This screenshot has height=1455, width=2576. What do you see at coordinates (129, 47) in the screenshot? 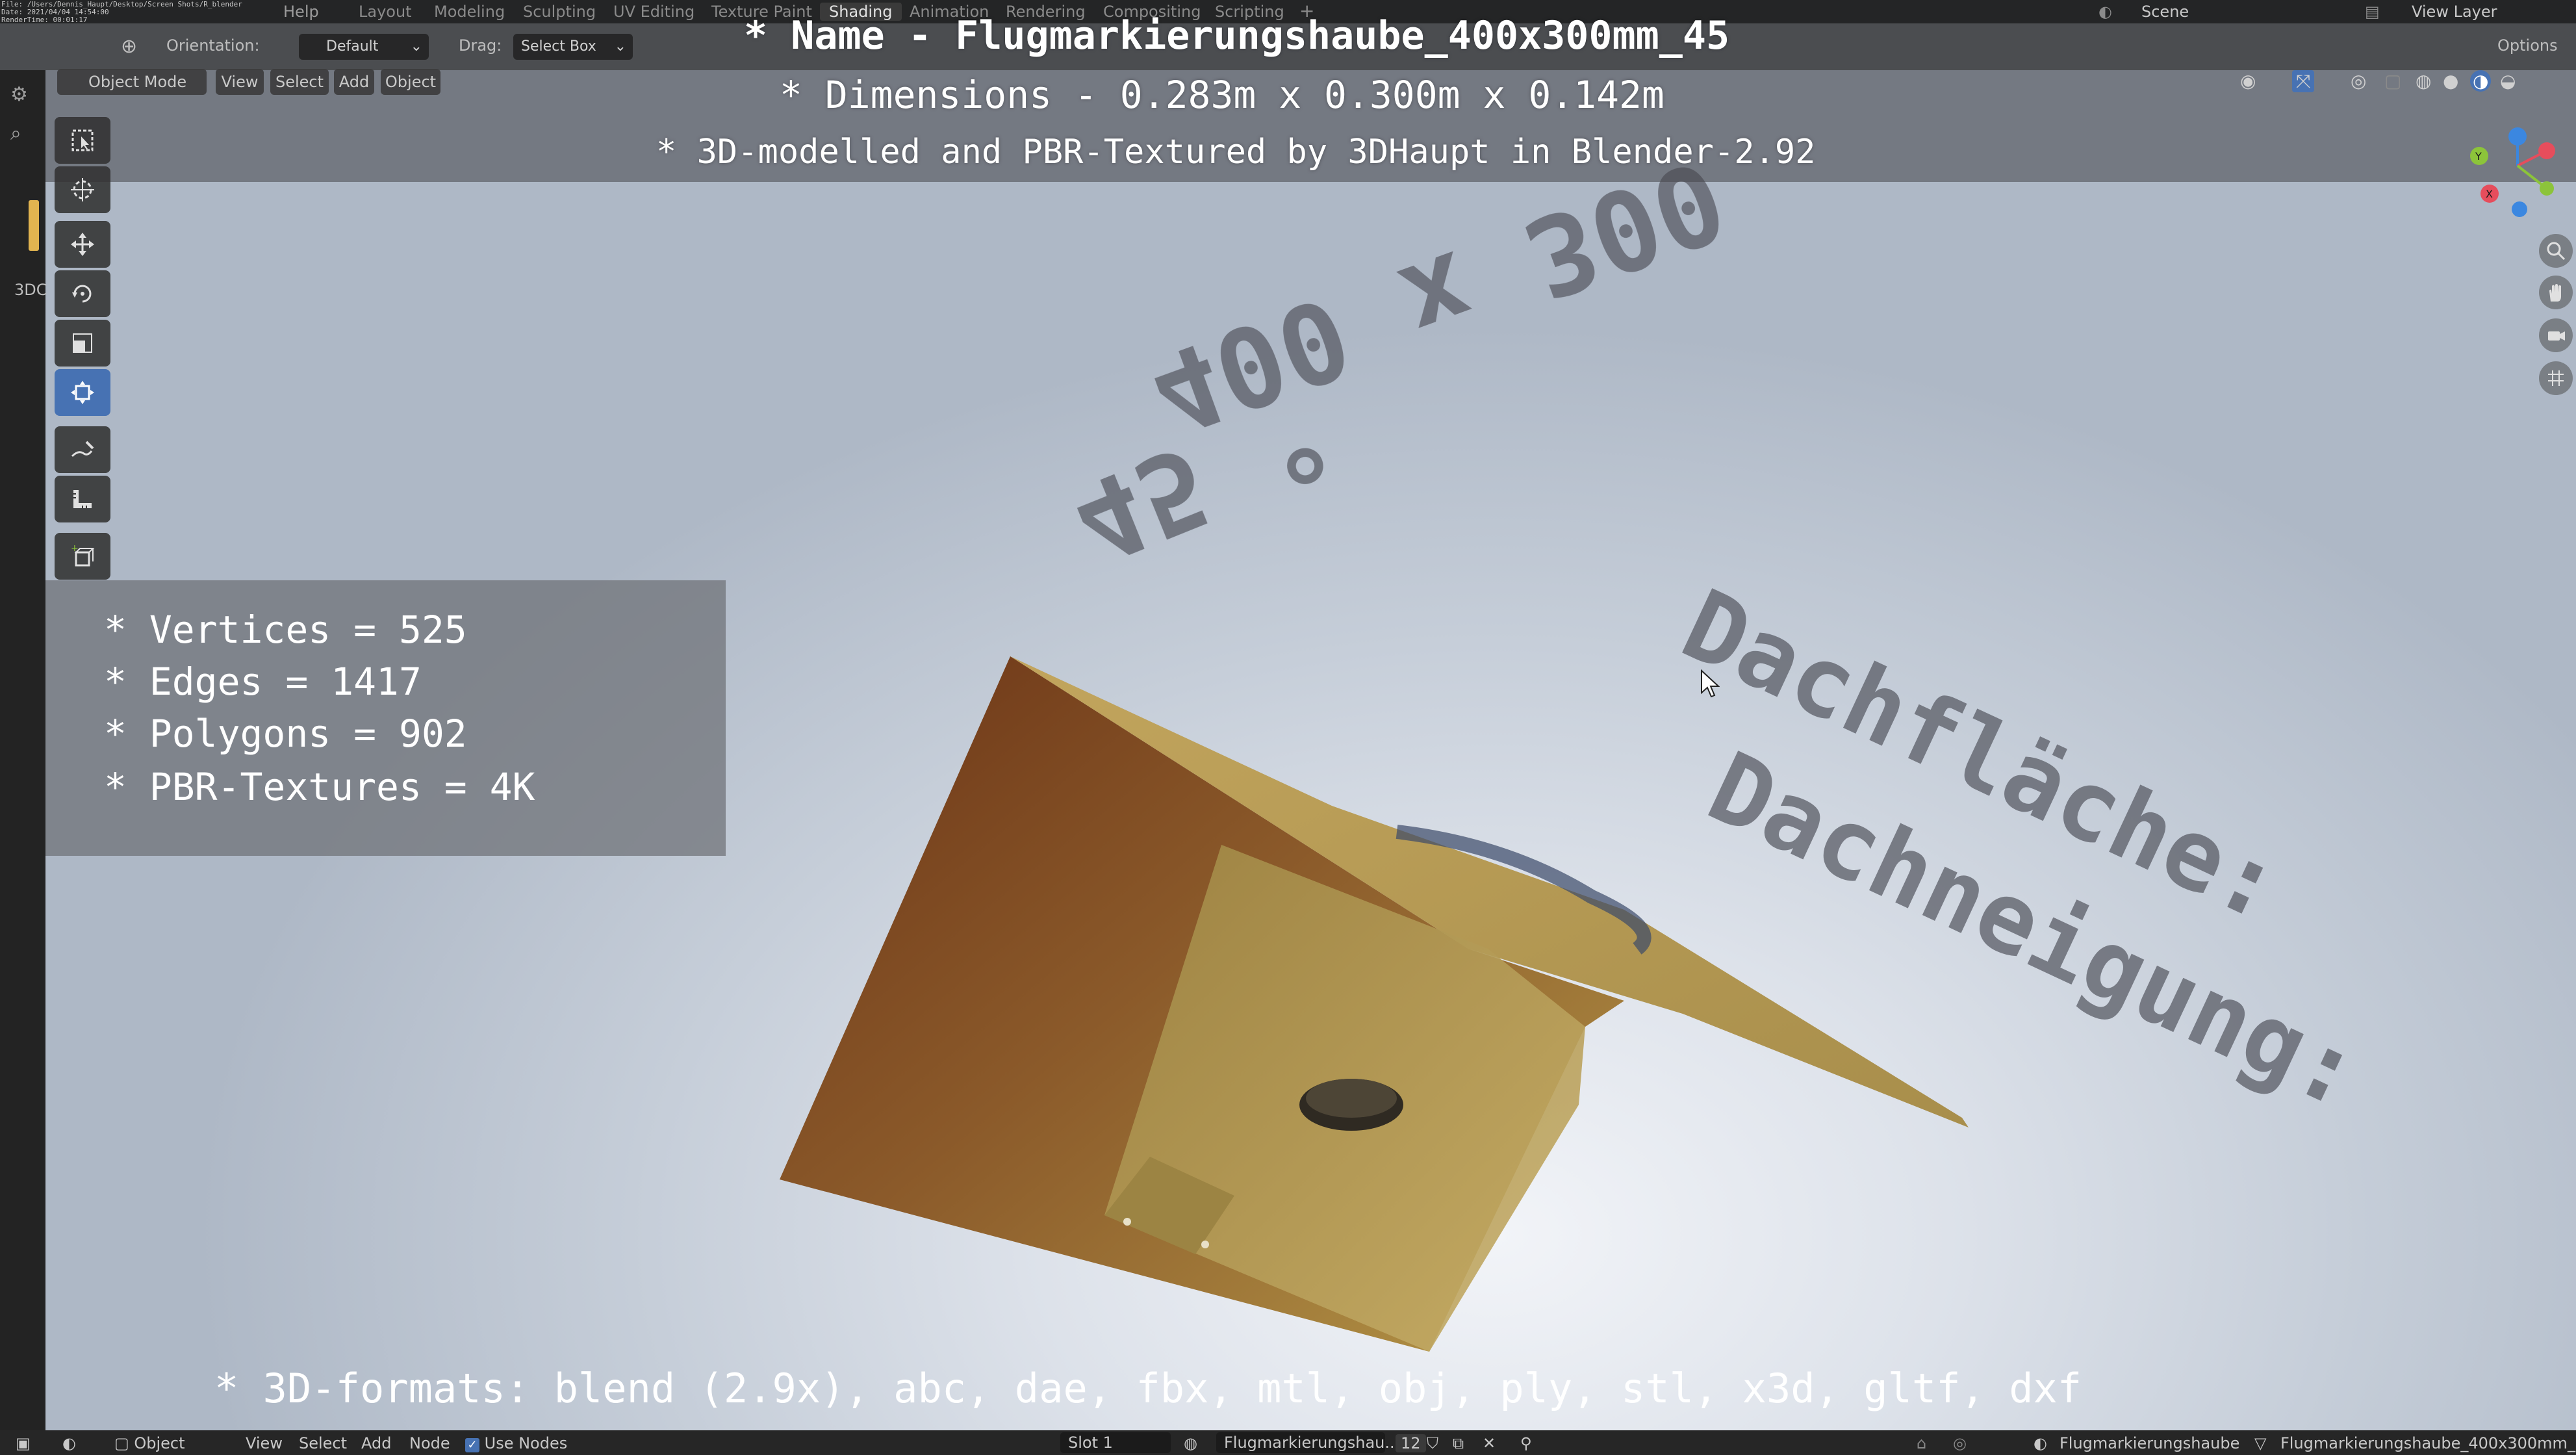
I see `transform-orientation-icon: ⊕` at bounding box center [129, 47].